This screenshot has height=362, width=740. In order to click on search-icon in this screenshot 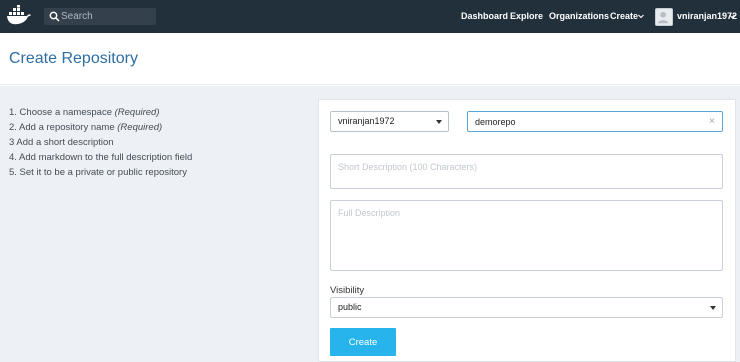, I will do `click(54, 16)`.